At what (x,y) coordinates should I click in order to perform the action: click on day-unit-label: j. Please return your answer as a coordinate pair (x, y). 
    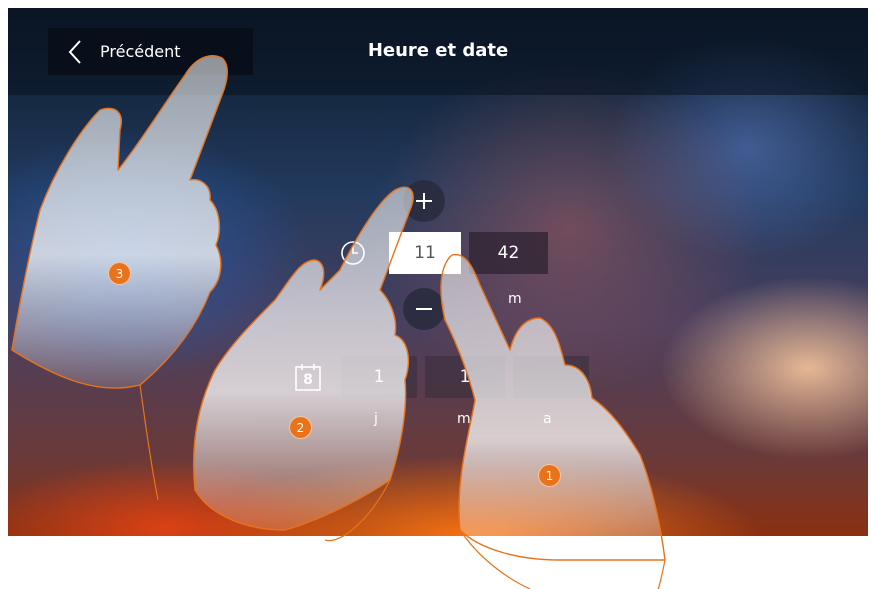
    Looking at the image, I should click on (376, 419).